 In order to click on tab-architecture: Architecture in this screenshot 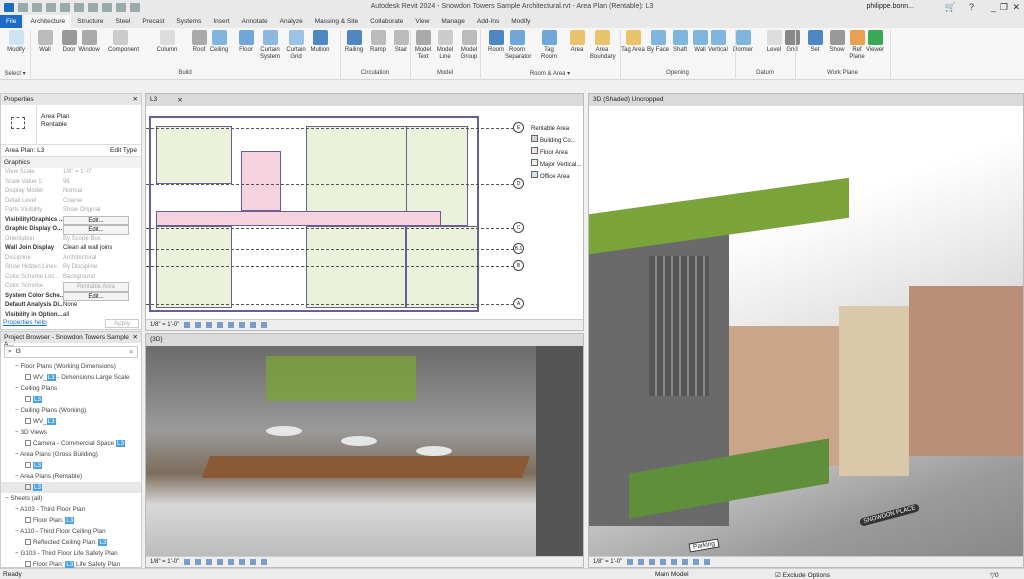, I will do `click(48, 21)`.